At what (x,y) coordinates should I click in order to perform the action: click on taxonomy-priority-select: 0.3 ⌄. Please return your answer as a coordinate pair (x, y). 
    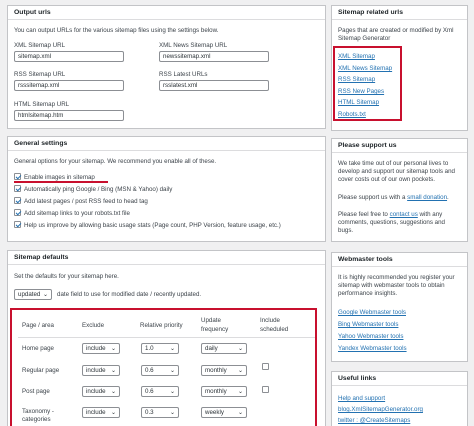
    Looking at the image, I should click on (160, 412).